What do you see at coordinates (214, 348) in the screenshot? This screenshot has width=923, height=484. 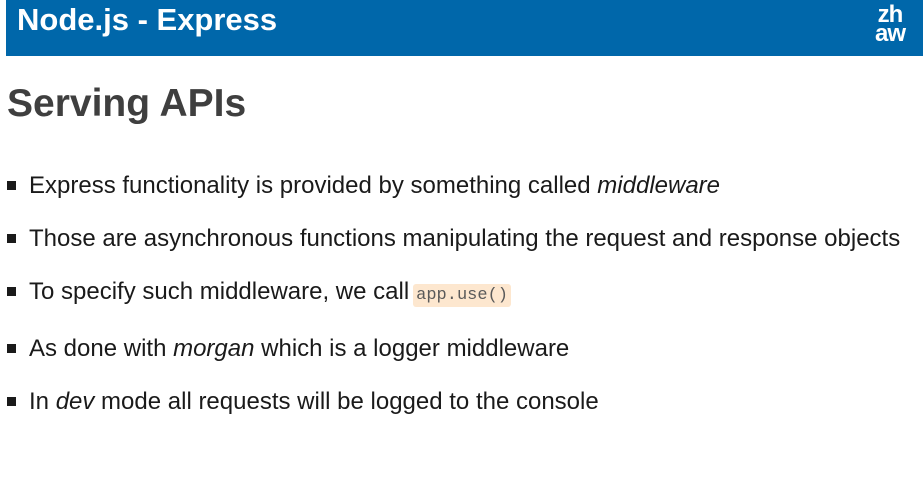 I see `bullet-emphasis: morgan` at bounding box center [214, 348].